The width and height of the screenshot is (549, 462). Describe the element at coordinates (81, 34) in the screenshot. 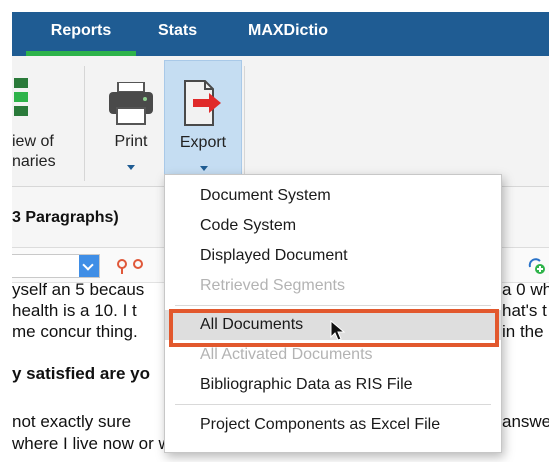

I see `tab-reports: Reports` at that location.